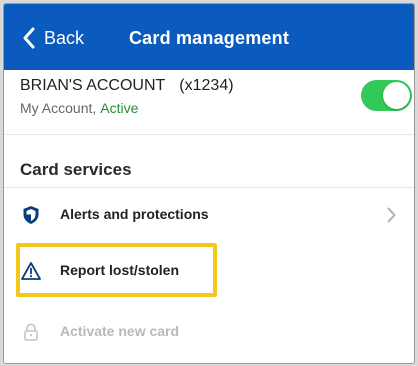 Image resolution: width=418 pixels, height=366 pixels. What do you see at coordinates (31, 215) in the screenshot?
I see `shield-icon` at bounding box center [31, 215].